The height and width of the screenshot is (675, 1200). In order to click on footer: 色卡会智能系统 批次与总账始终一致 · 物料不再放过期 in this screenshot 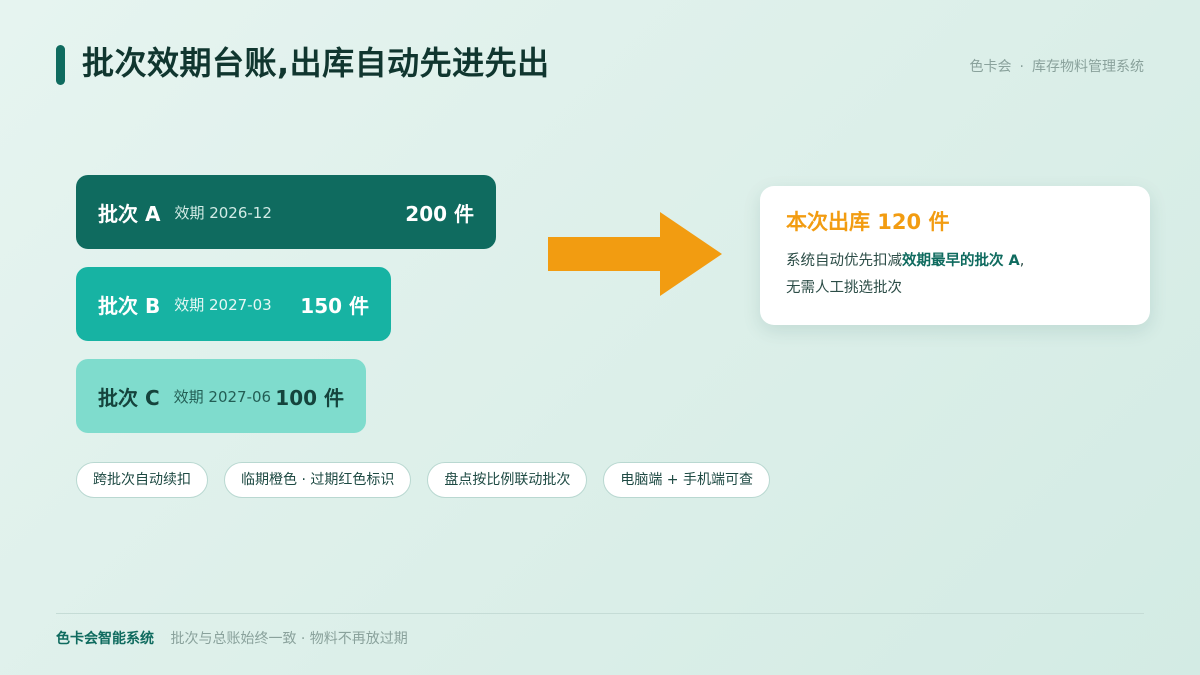, I will do `click(232, 638)`.